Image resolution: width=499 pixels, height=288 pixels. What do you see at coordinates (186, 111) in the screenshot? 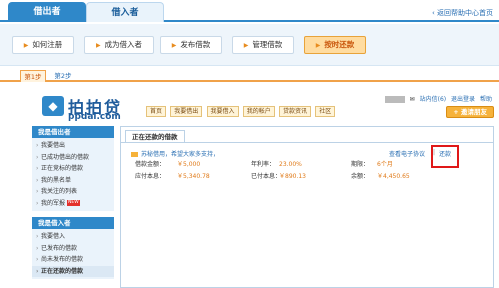
I see `nav-lend: 我要借出` at bounding box center [186, 111].